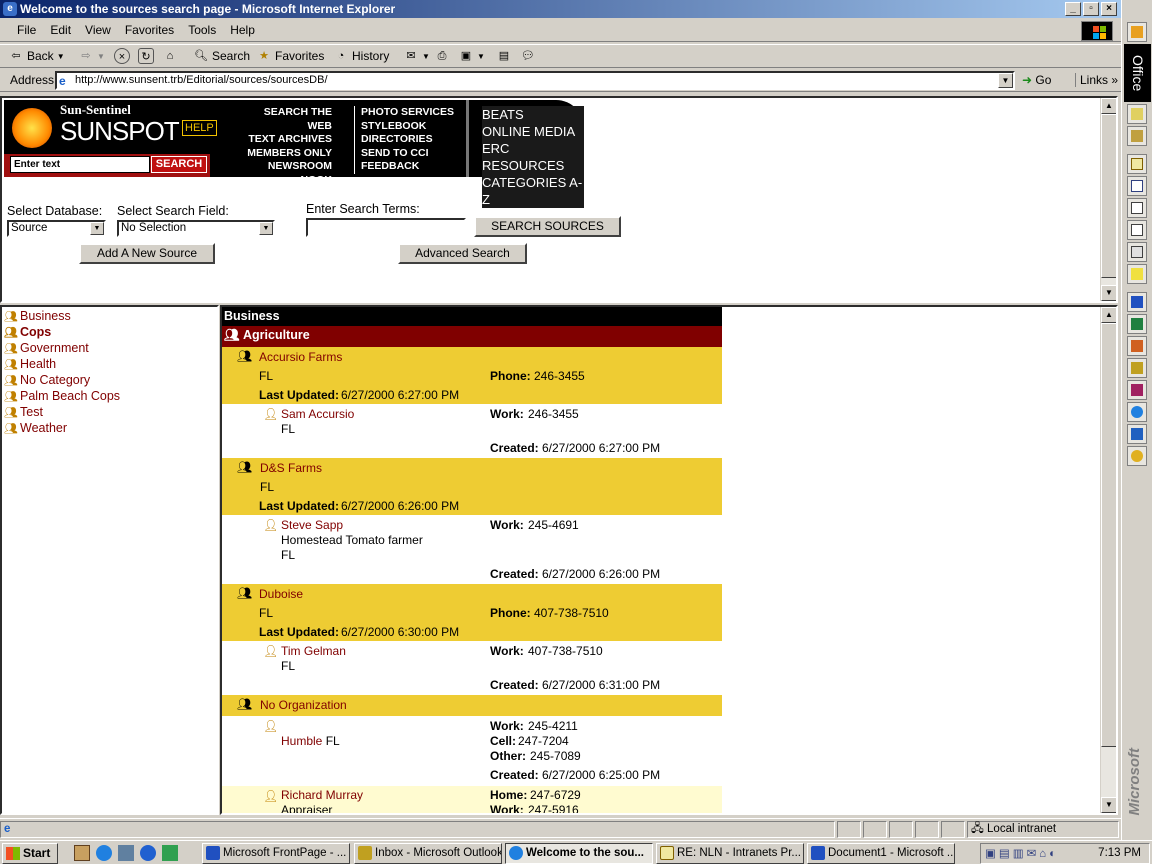 This screenshot has width=1152, height=864. I want to click on home-button: ⌂, so click(170, 56).